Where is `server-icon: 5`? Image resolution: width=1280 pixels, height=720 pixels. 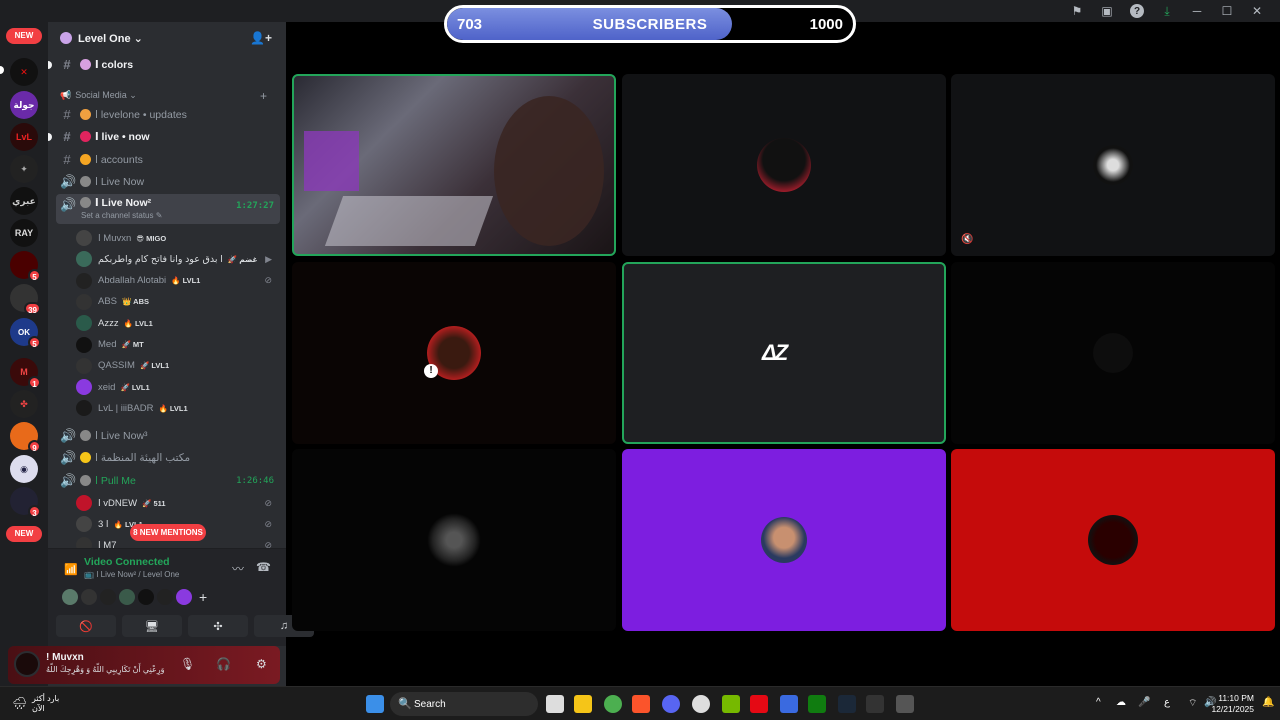
server-icon: 5 is located at coordinates (25, 266).